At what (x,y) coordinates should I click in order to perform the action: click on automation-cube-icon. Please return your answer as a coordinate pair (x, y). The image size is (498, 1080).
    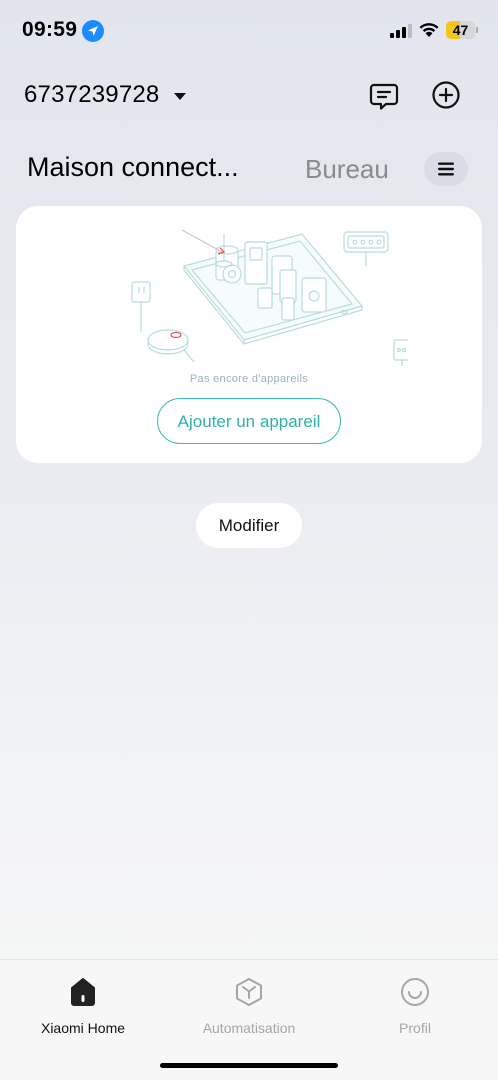
    Looking at the image, I should click on (249, 992).